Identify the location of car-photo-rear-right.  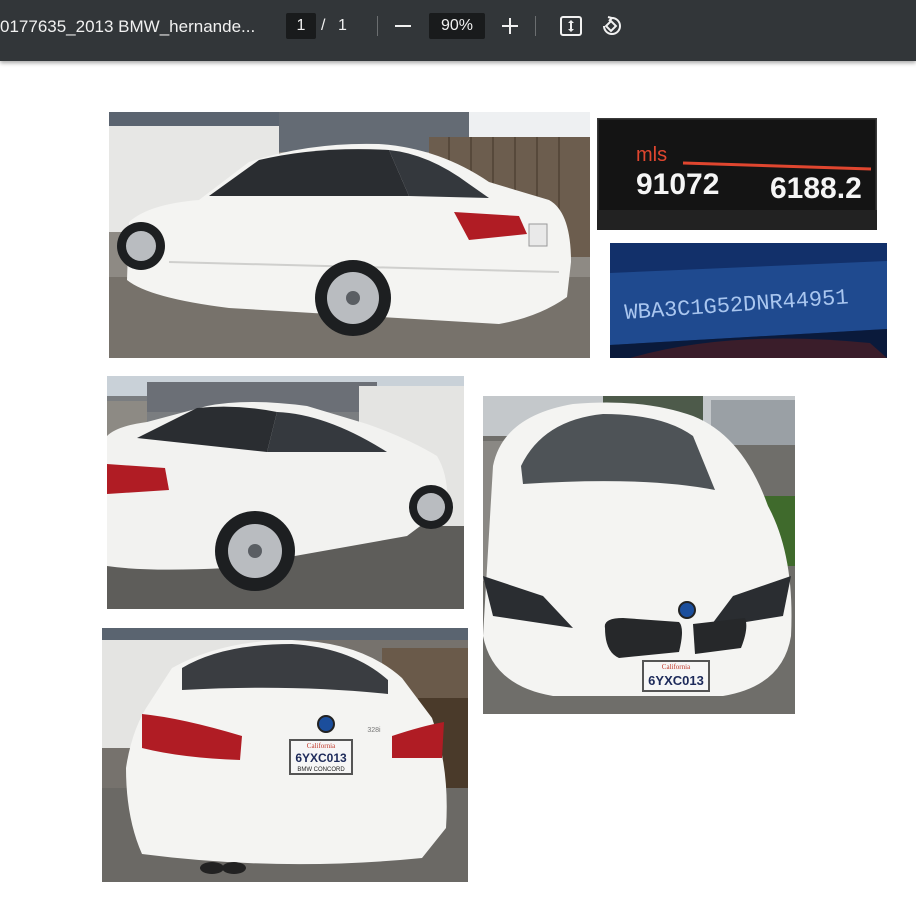
(285, 492).